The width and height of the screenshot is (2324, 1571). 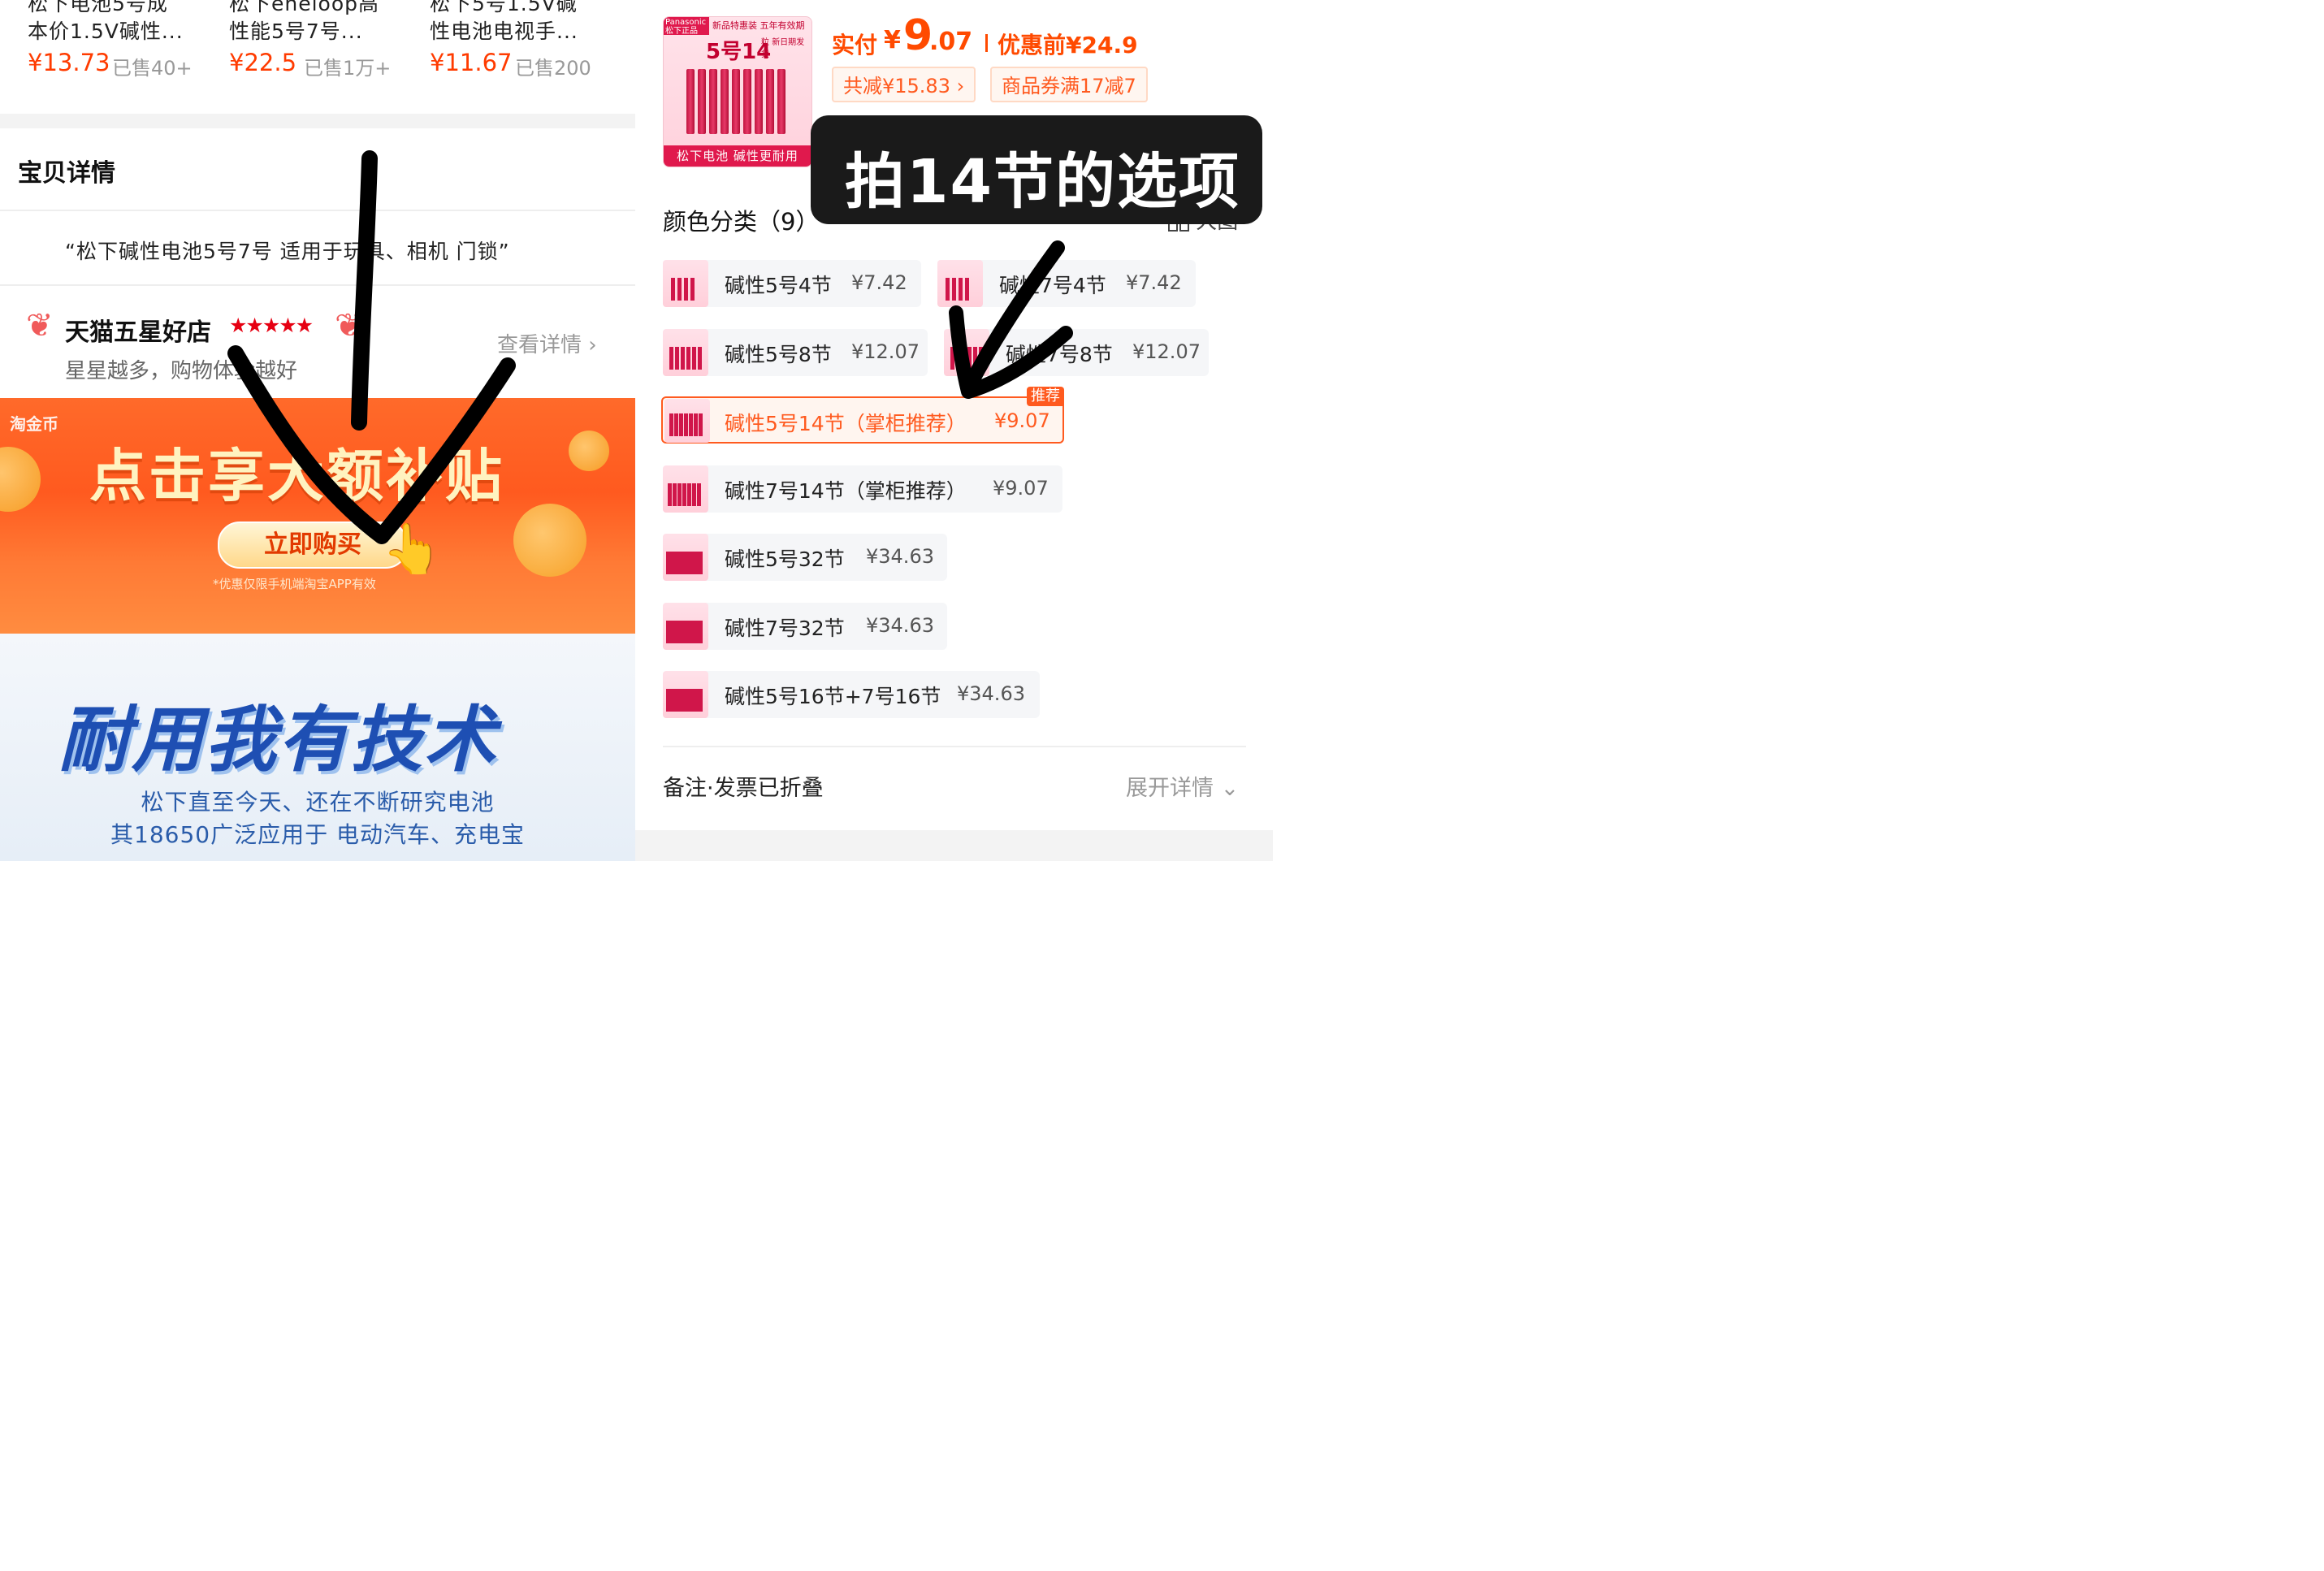 What do you see at coordinates (412, 549) in the screenshot?
I see `pointing-hand-icon: 👆` at bounding box center [412, 549].